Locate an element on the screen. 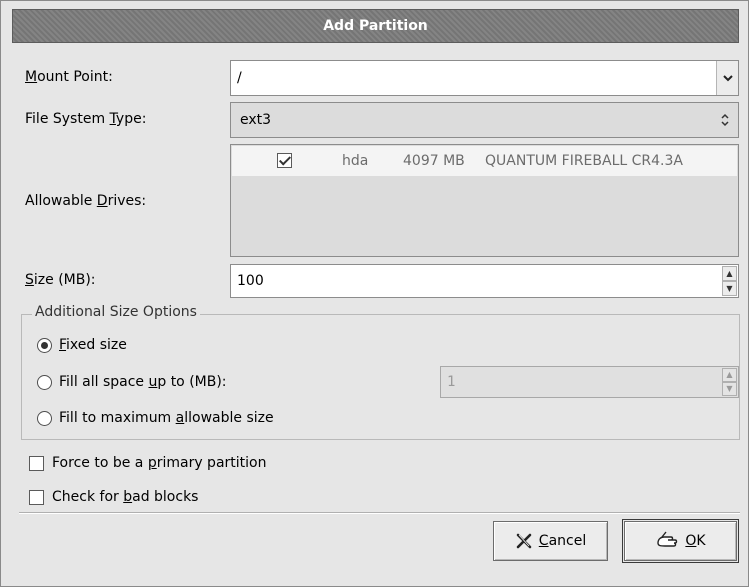 The height and width of the screenshot is (587, 749). size-spinbutton: 100 ▲ ▼ is located at coordinates (484, 281).